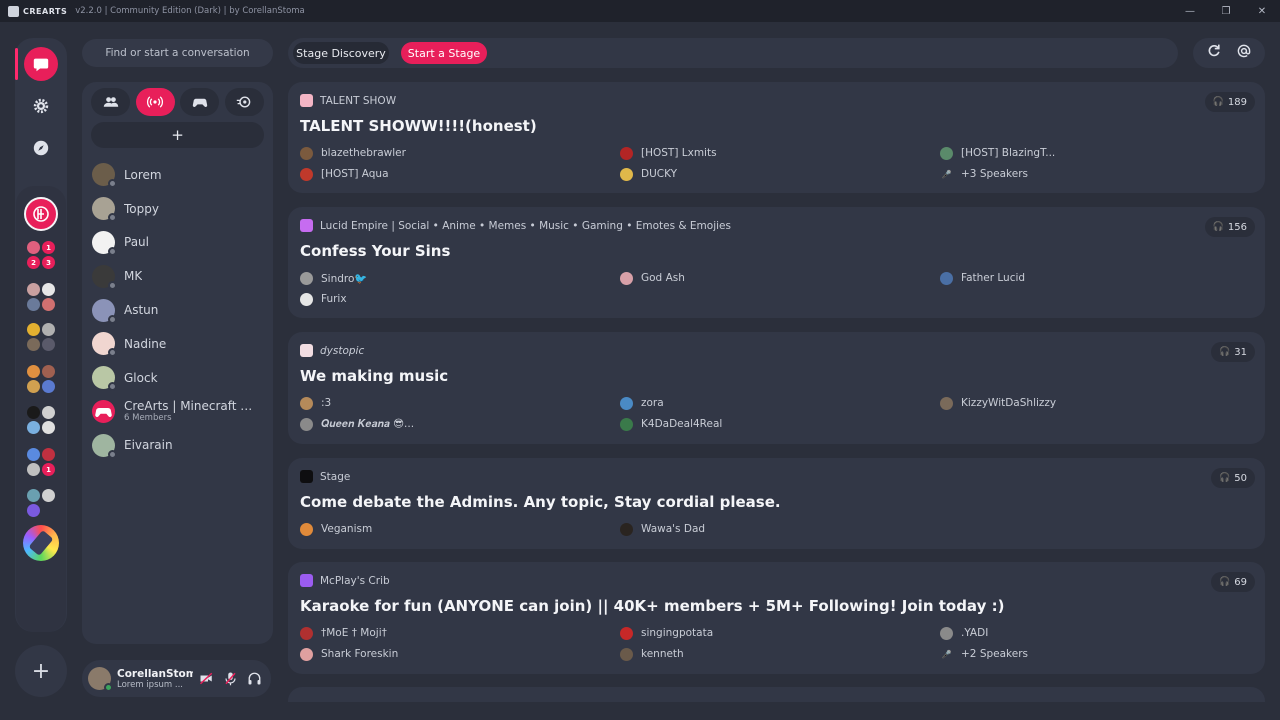  What do you see at coordinates (179, 344) in the screenshot?
I see `dm-list-item: Nadine` at bounding box center [179, 344].